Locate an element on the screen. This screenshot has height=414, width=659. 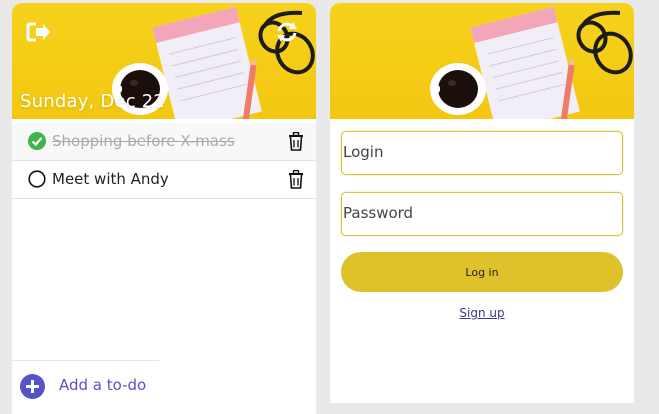
sync-icon is located at coordinates (287, 32).